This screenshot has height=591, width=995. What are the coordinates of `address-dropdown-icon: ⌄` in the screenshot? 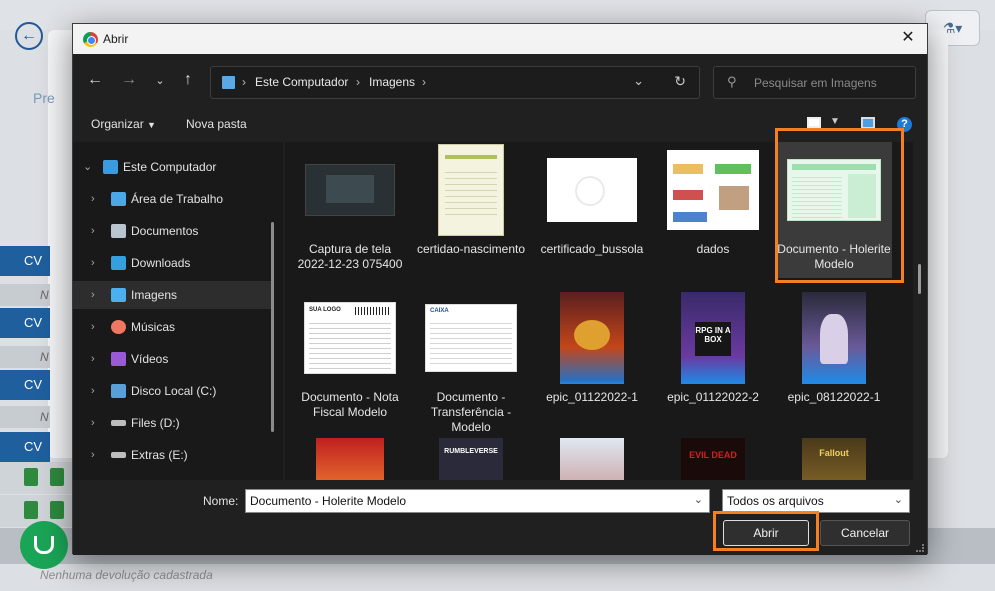 It's located at (638, 81).